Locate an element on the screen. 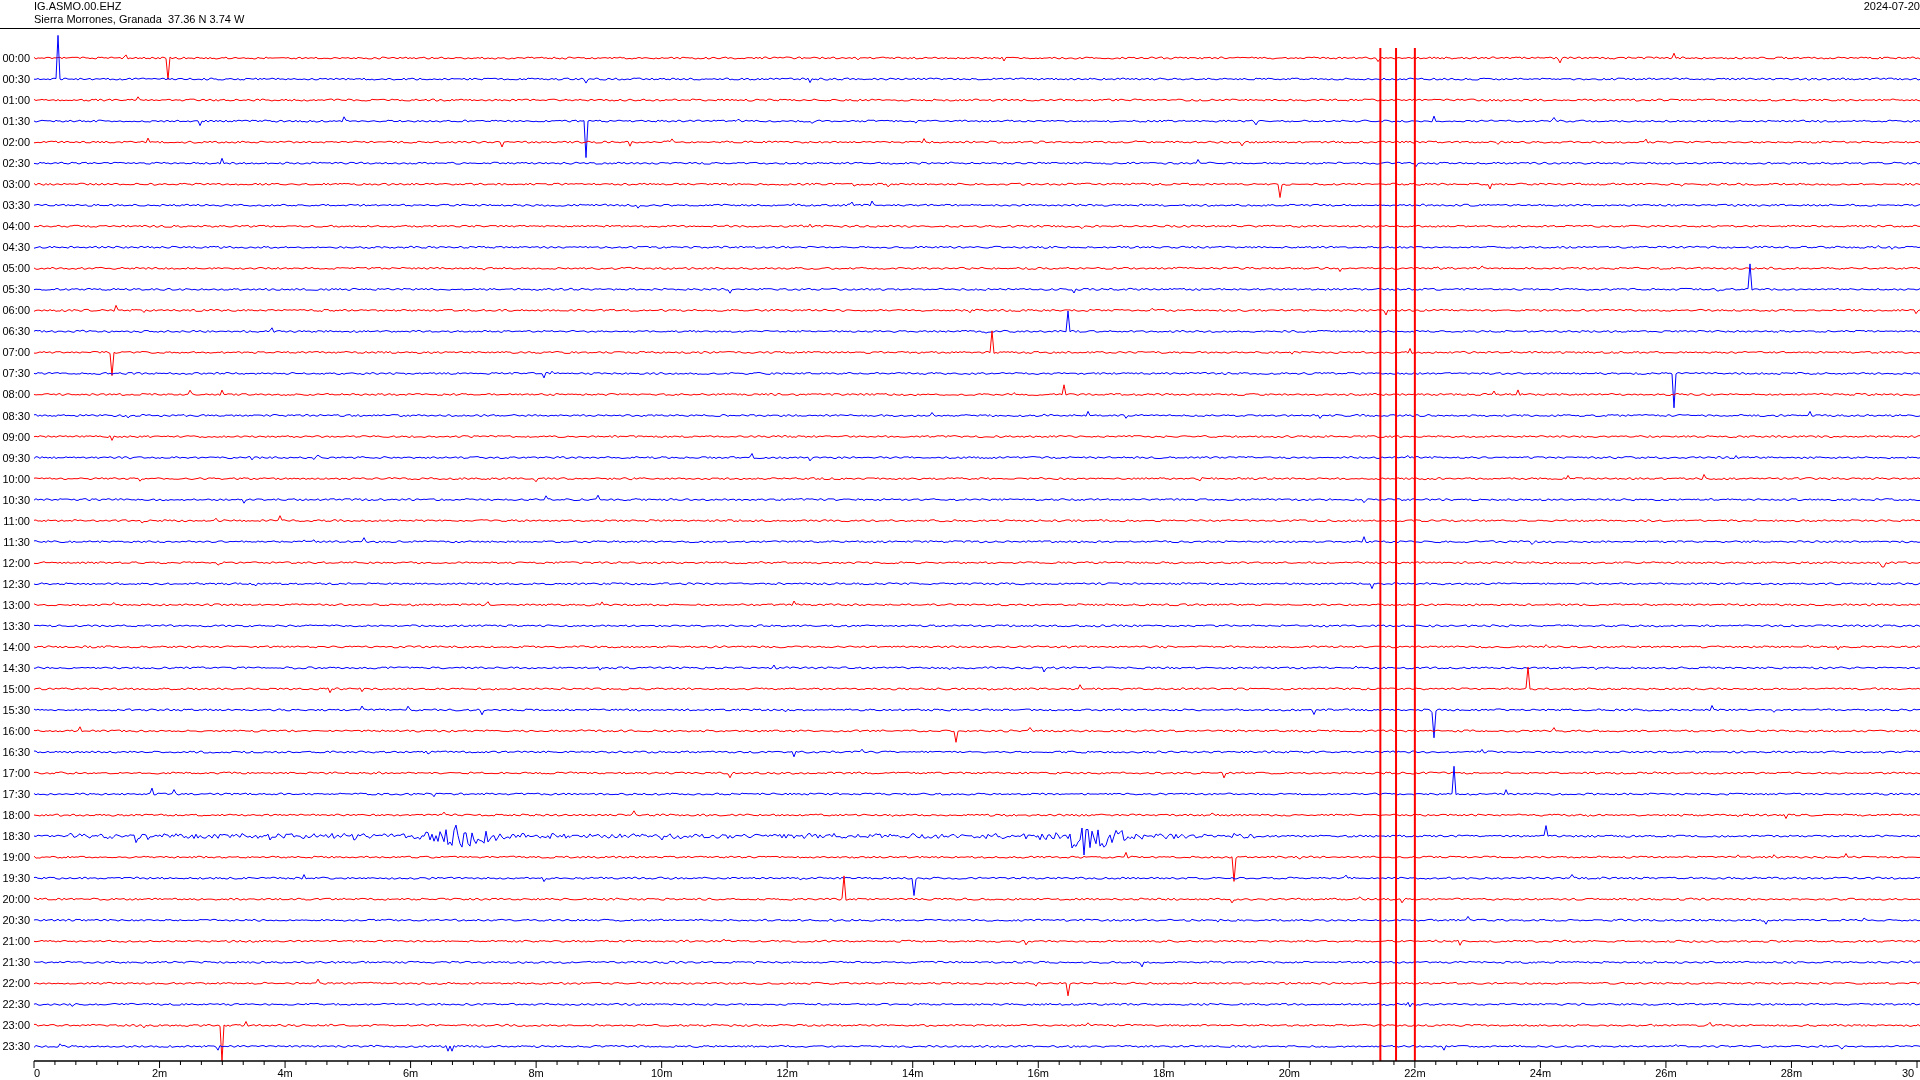  time-label: 10:30 is located at coordinates (16, 499).